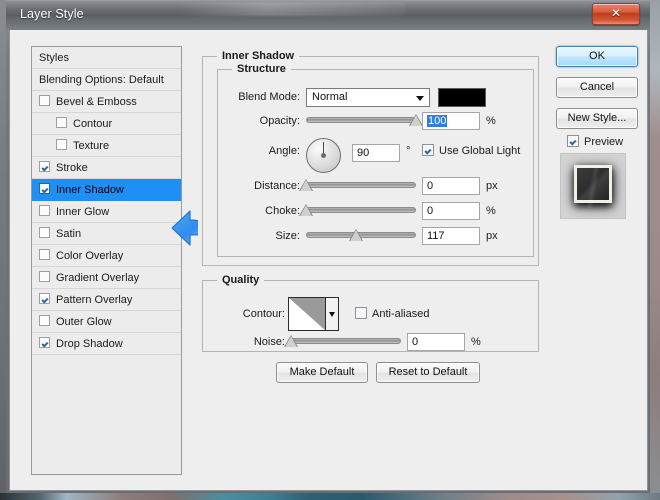 The width and height of the screenshot is (660, 500). Describe the element at coordinates (106, 278) in the screenshot. I see `styles-list-item-gradient-overlay: Gradient Overlay` at that location.